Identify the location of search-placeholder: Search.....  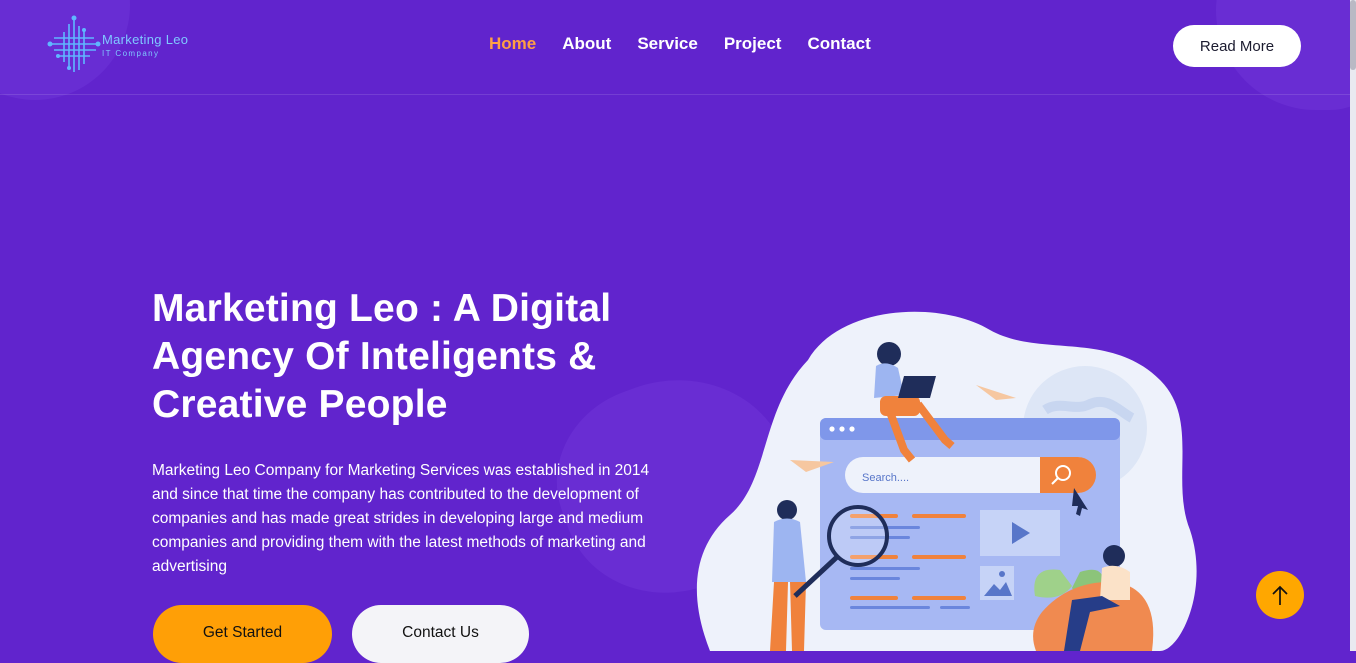
(885, 478).